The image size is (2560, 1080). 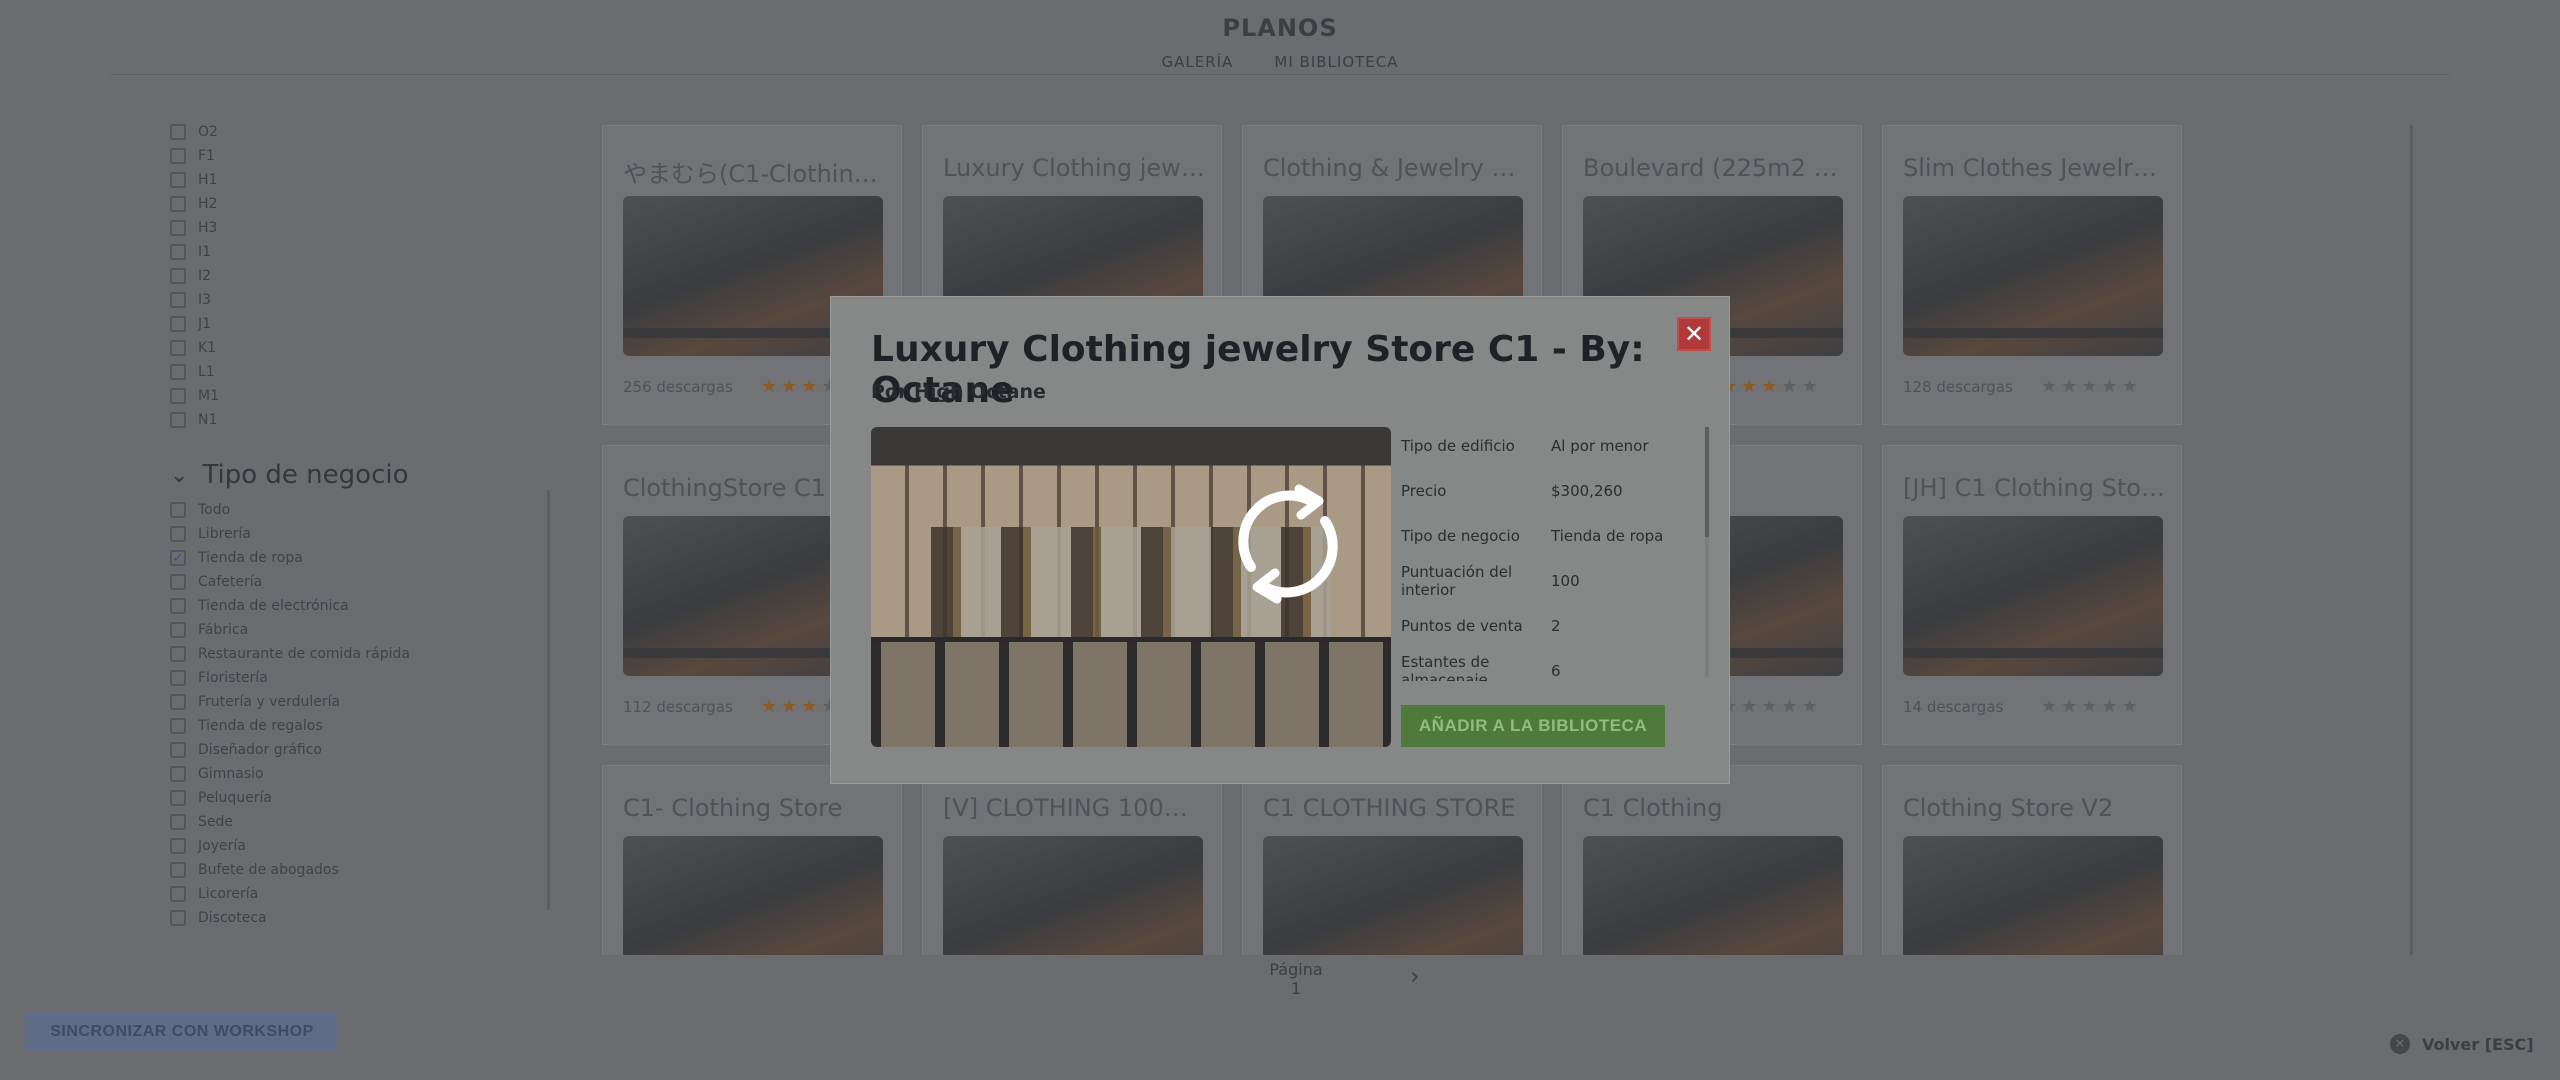 I want to click on blueprint-card: C1- Clothing Store★★★★★, so click(x=752, y=860).